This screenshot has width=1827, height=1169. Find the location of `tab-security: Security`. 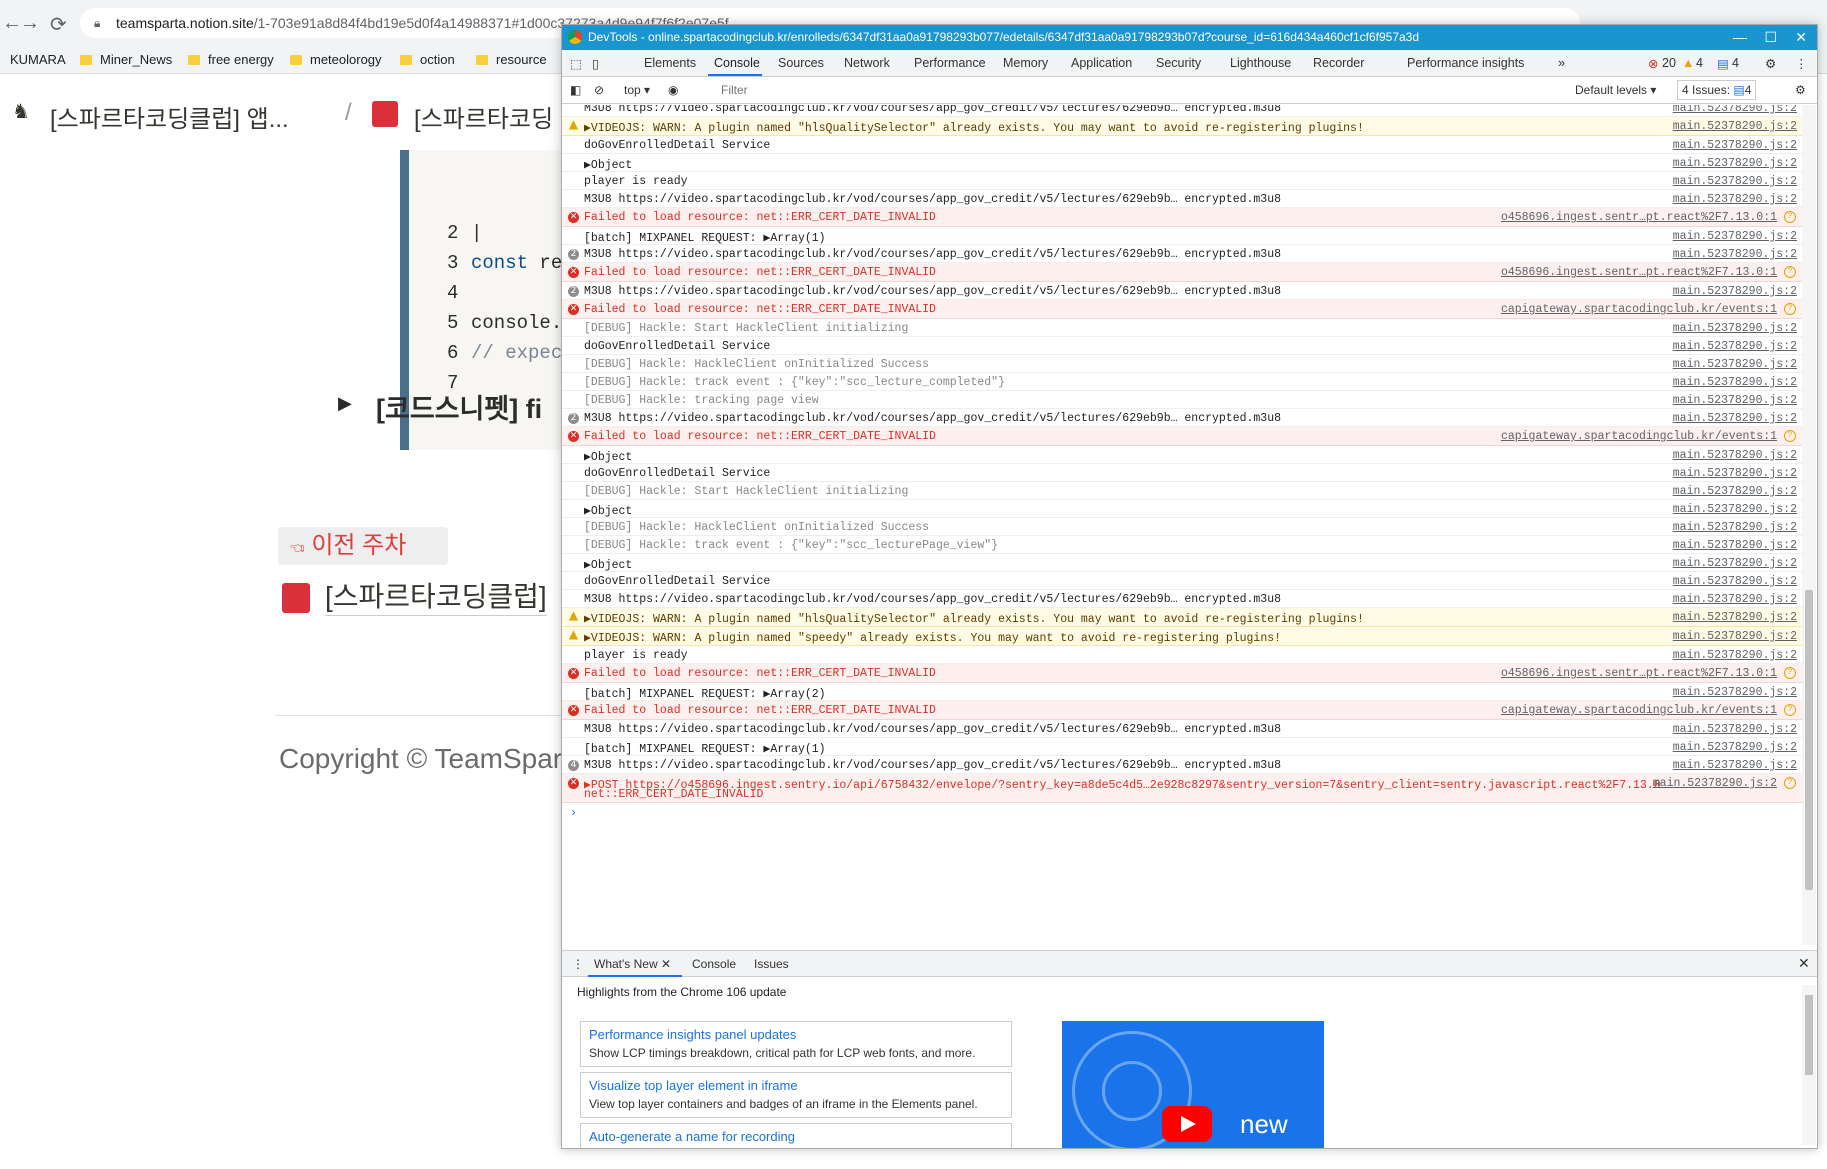

tab-security: Security is located at coordinates (1178, 63).